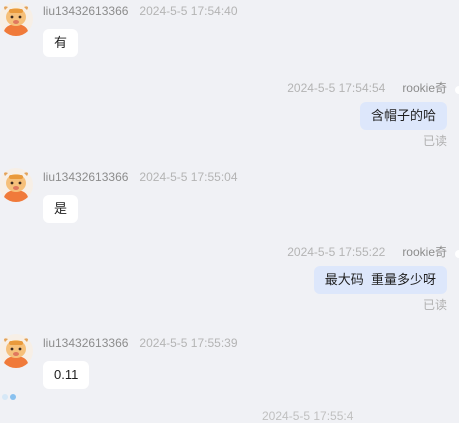 This screenshot has width=459, height=423. I want to click on message-bubble: 0.11, so click(66, 375).